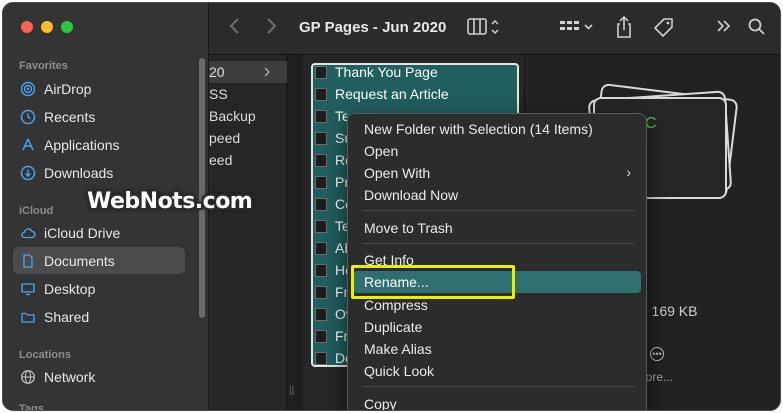 The height and width of the screenshot is (413, 783). Describe the element at coordinates (497, 371) in the screenshot. I see `menu-item-quick-look: Quick Look` at that location.